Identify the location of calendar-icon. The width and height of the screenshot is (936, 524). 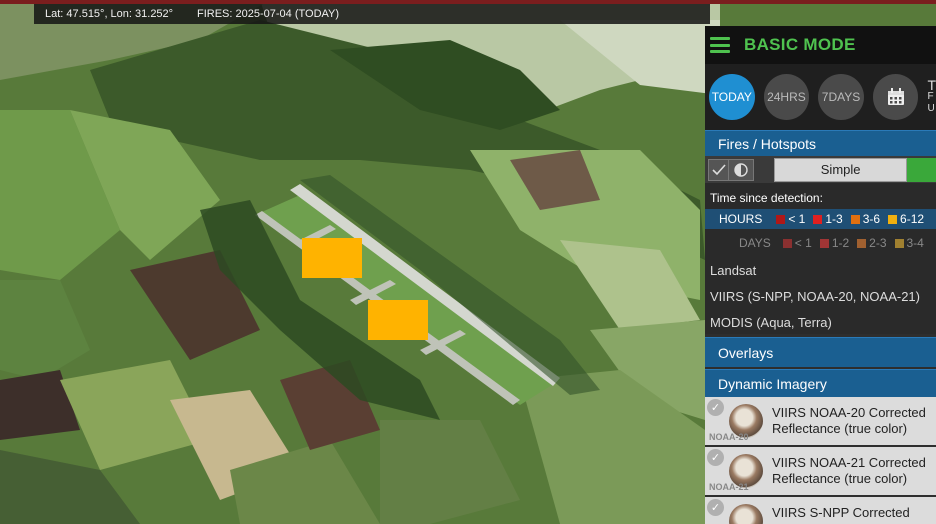
(895, 96).